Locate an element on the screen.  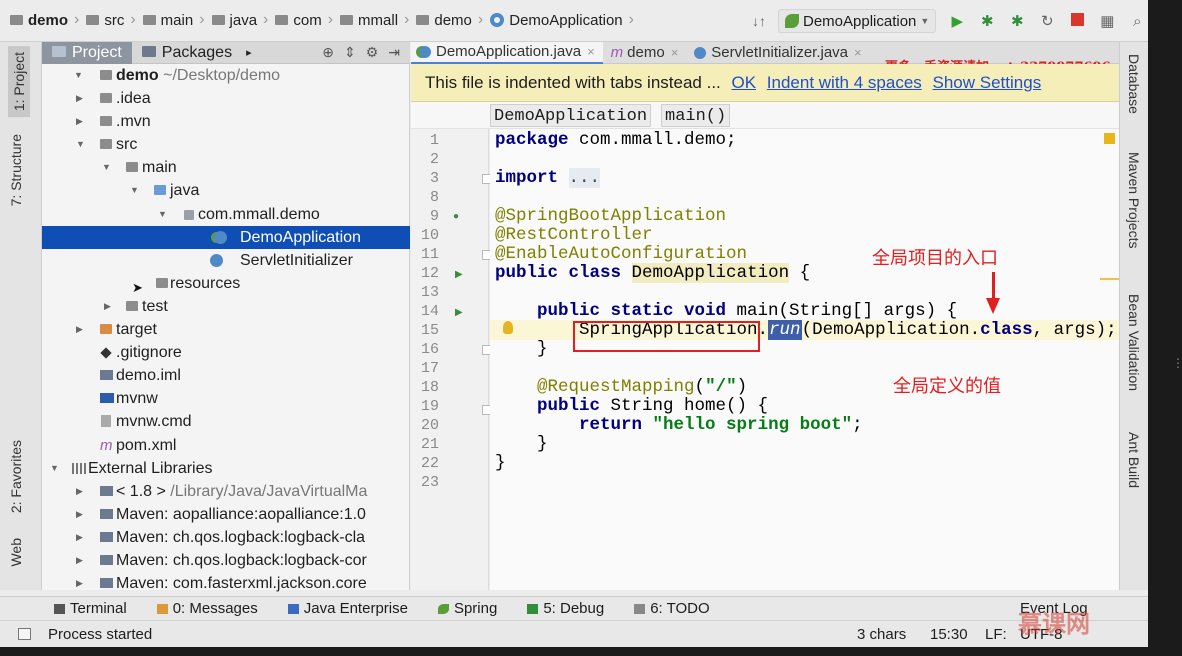
tool-tab-maven-projects: Maven Projects is located at coordinates (1134, 200).